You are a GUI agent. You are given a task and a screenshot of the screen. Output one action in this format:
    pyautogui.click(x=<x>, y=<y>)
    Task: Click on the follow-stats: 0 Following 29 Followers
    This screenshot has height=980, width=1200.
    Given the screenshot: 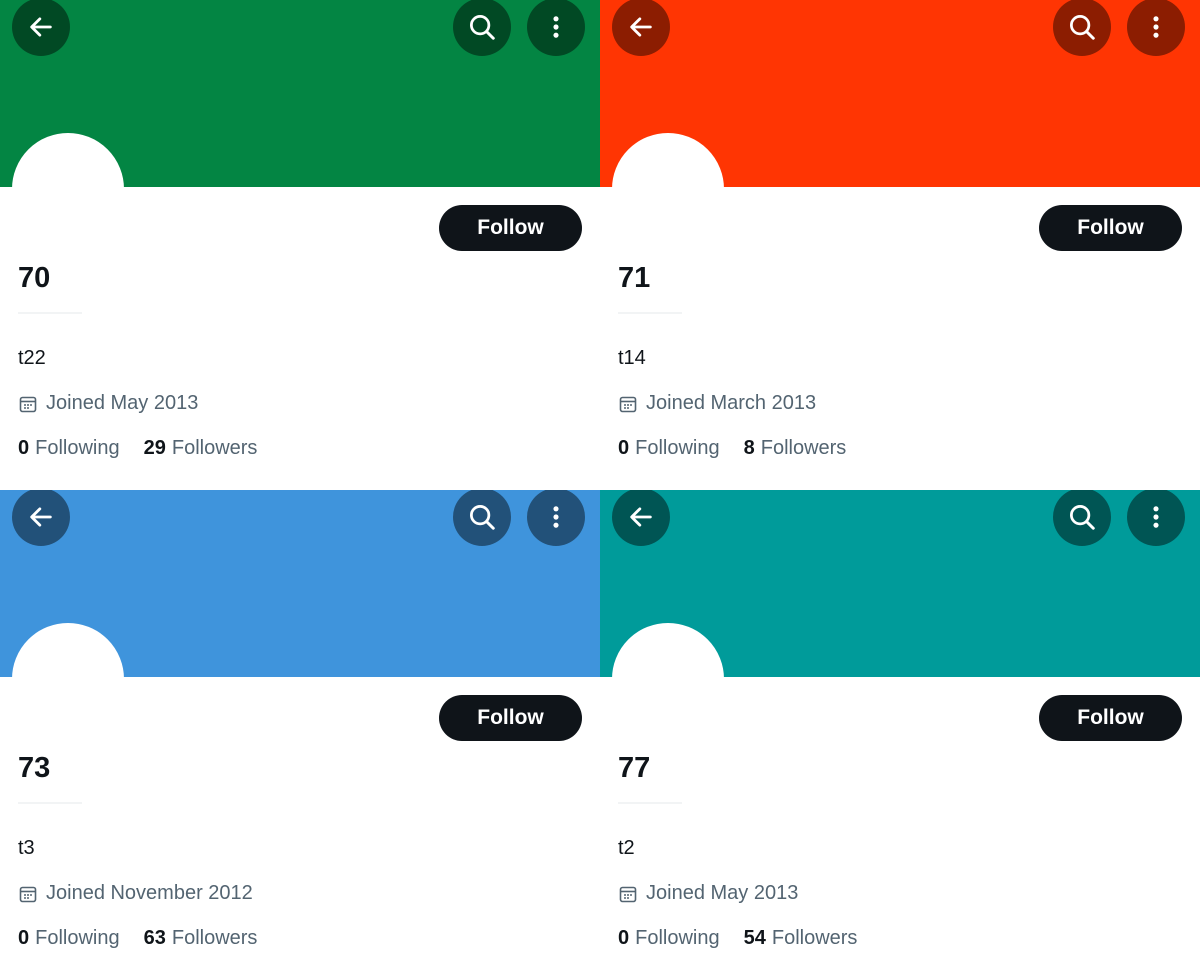 What is the action you would take?
    pyautogui.click(x=137, y=448)
    